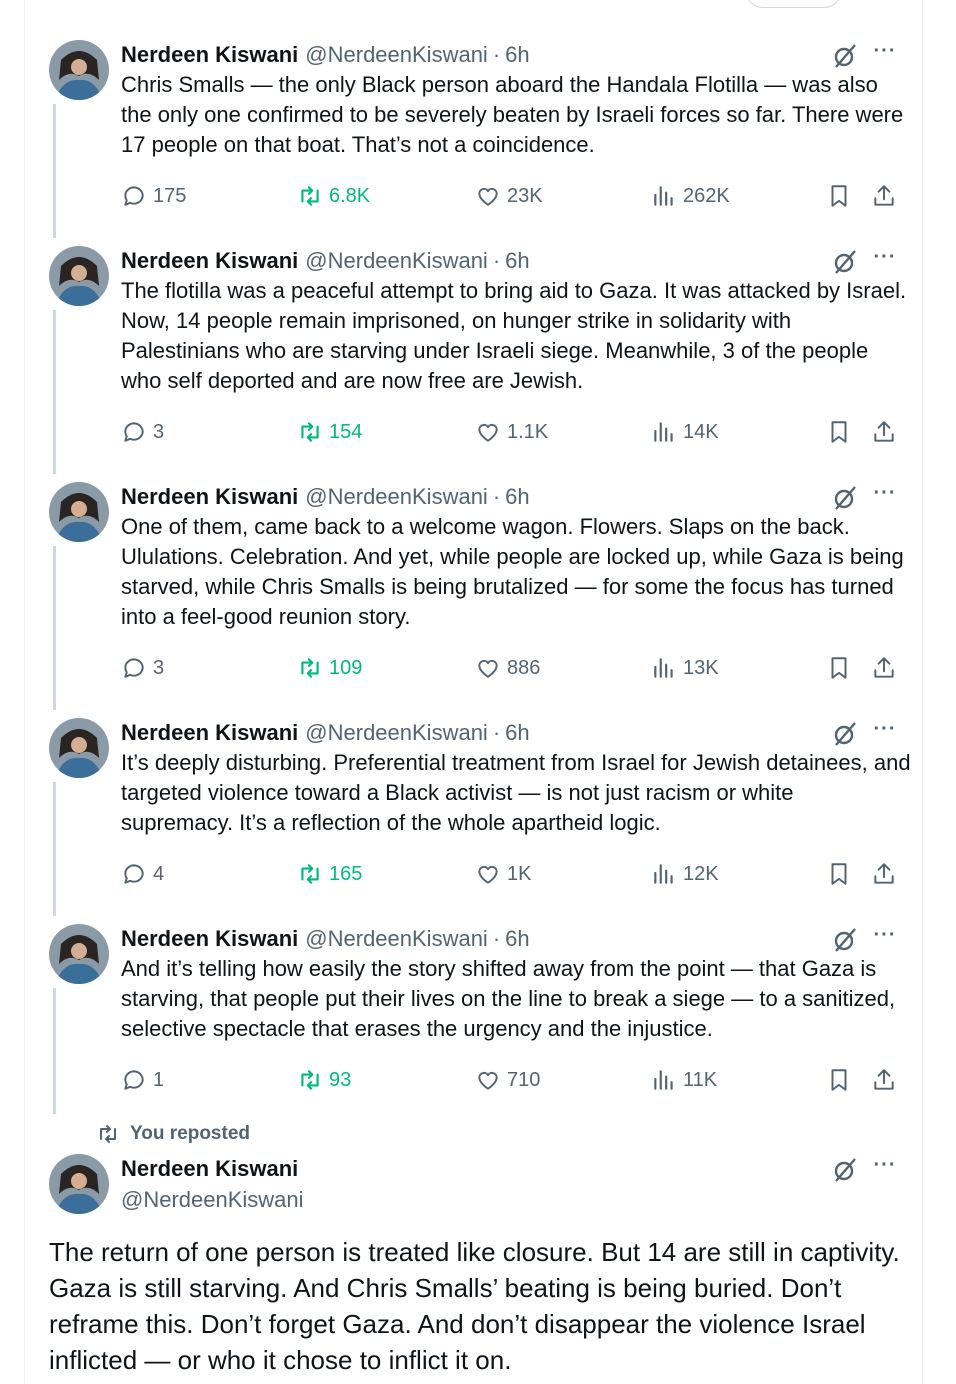  I want to click on like-count: 23K, so click(525, 195).